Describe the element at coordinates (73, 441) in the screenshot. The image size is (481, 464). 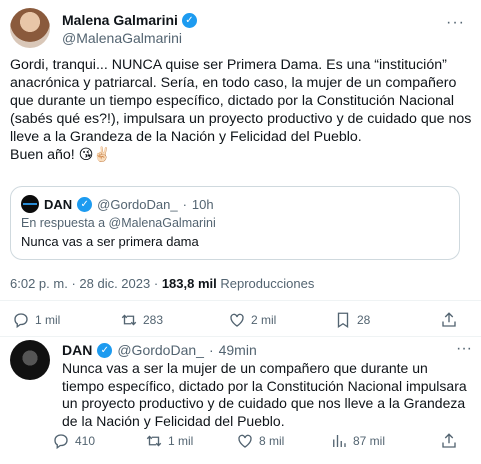
I see `reply-button: 410` at that location.